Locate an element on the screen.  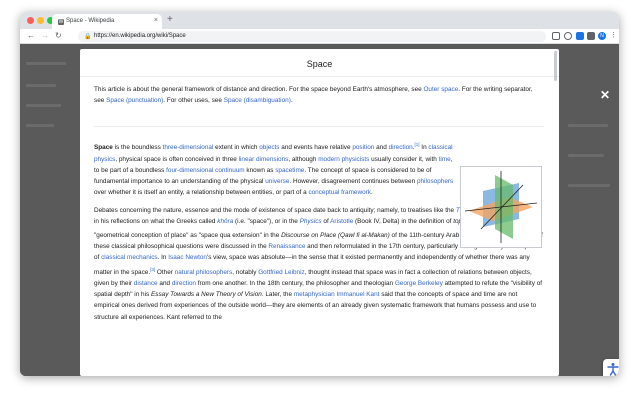
link-space-disambiguation: Space (disambiguation) is located at coordinates (257, 100).